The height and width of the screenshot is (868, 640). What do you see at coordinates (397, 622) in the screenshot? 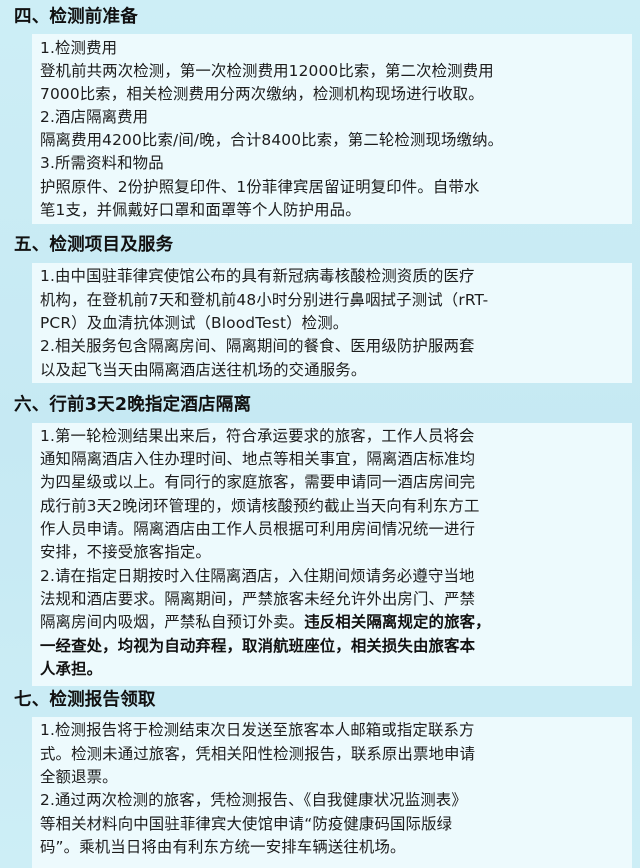
I see `section-6-mixed-bold: 违反相关隔离规定的旅客，` at bounding box center [397, 622].